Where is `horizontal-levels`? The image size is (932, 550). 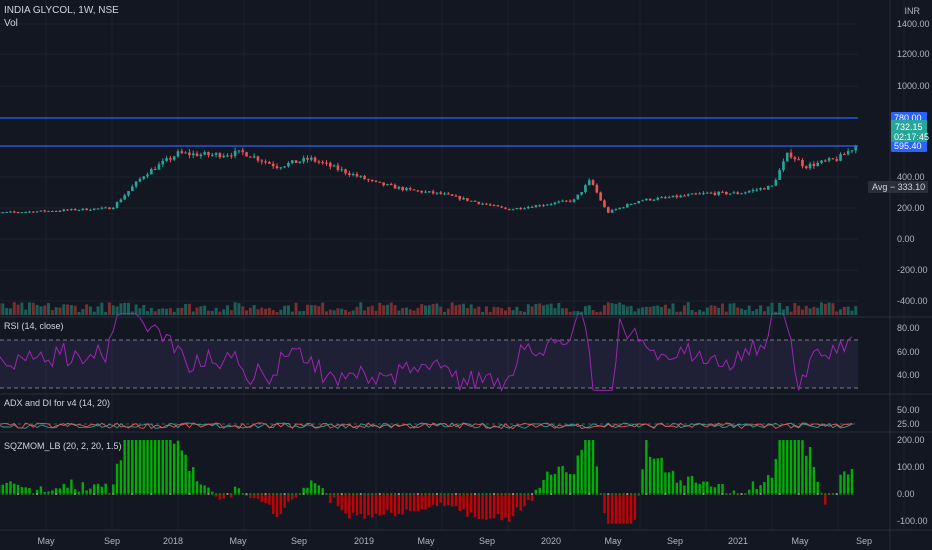
horizontal-levels is located at coordinates (429, 132).